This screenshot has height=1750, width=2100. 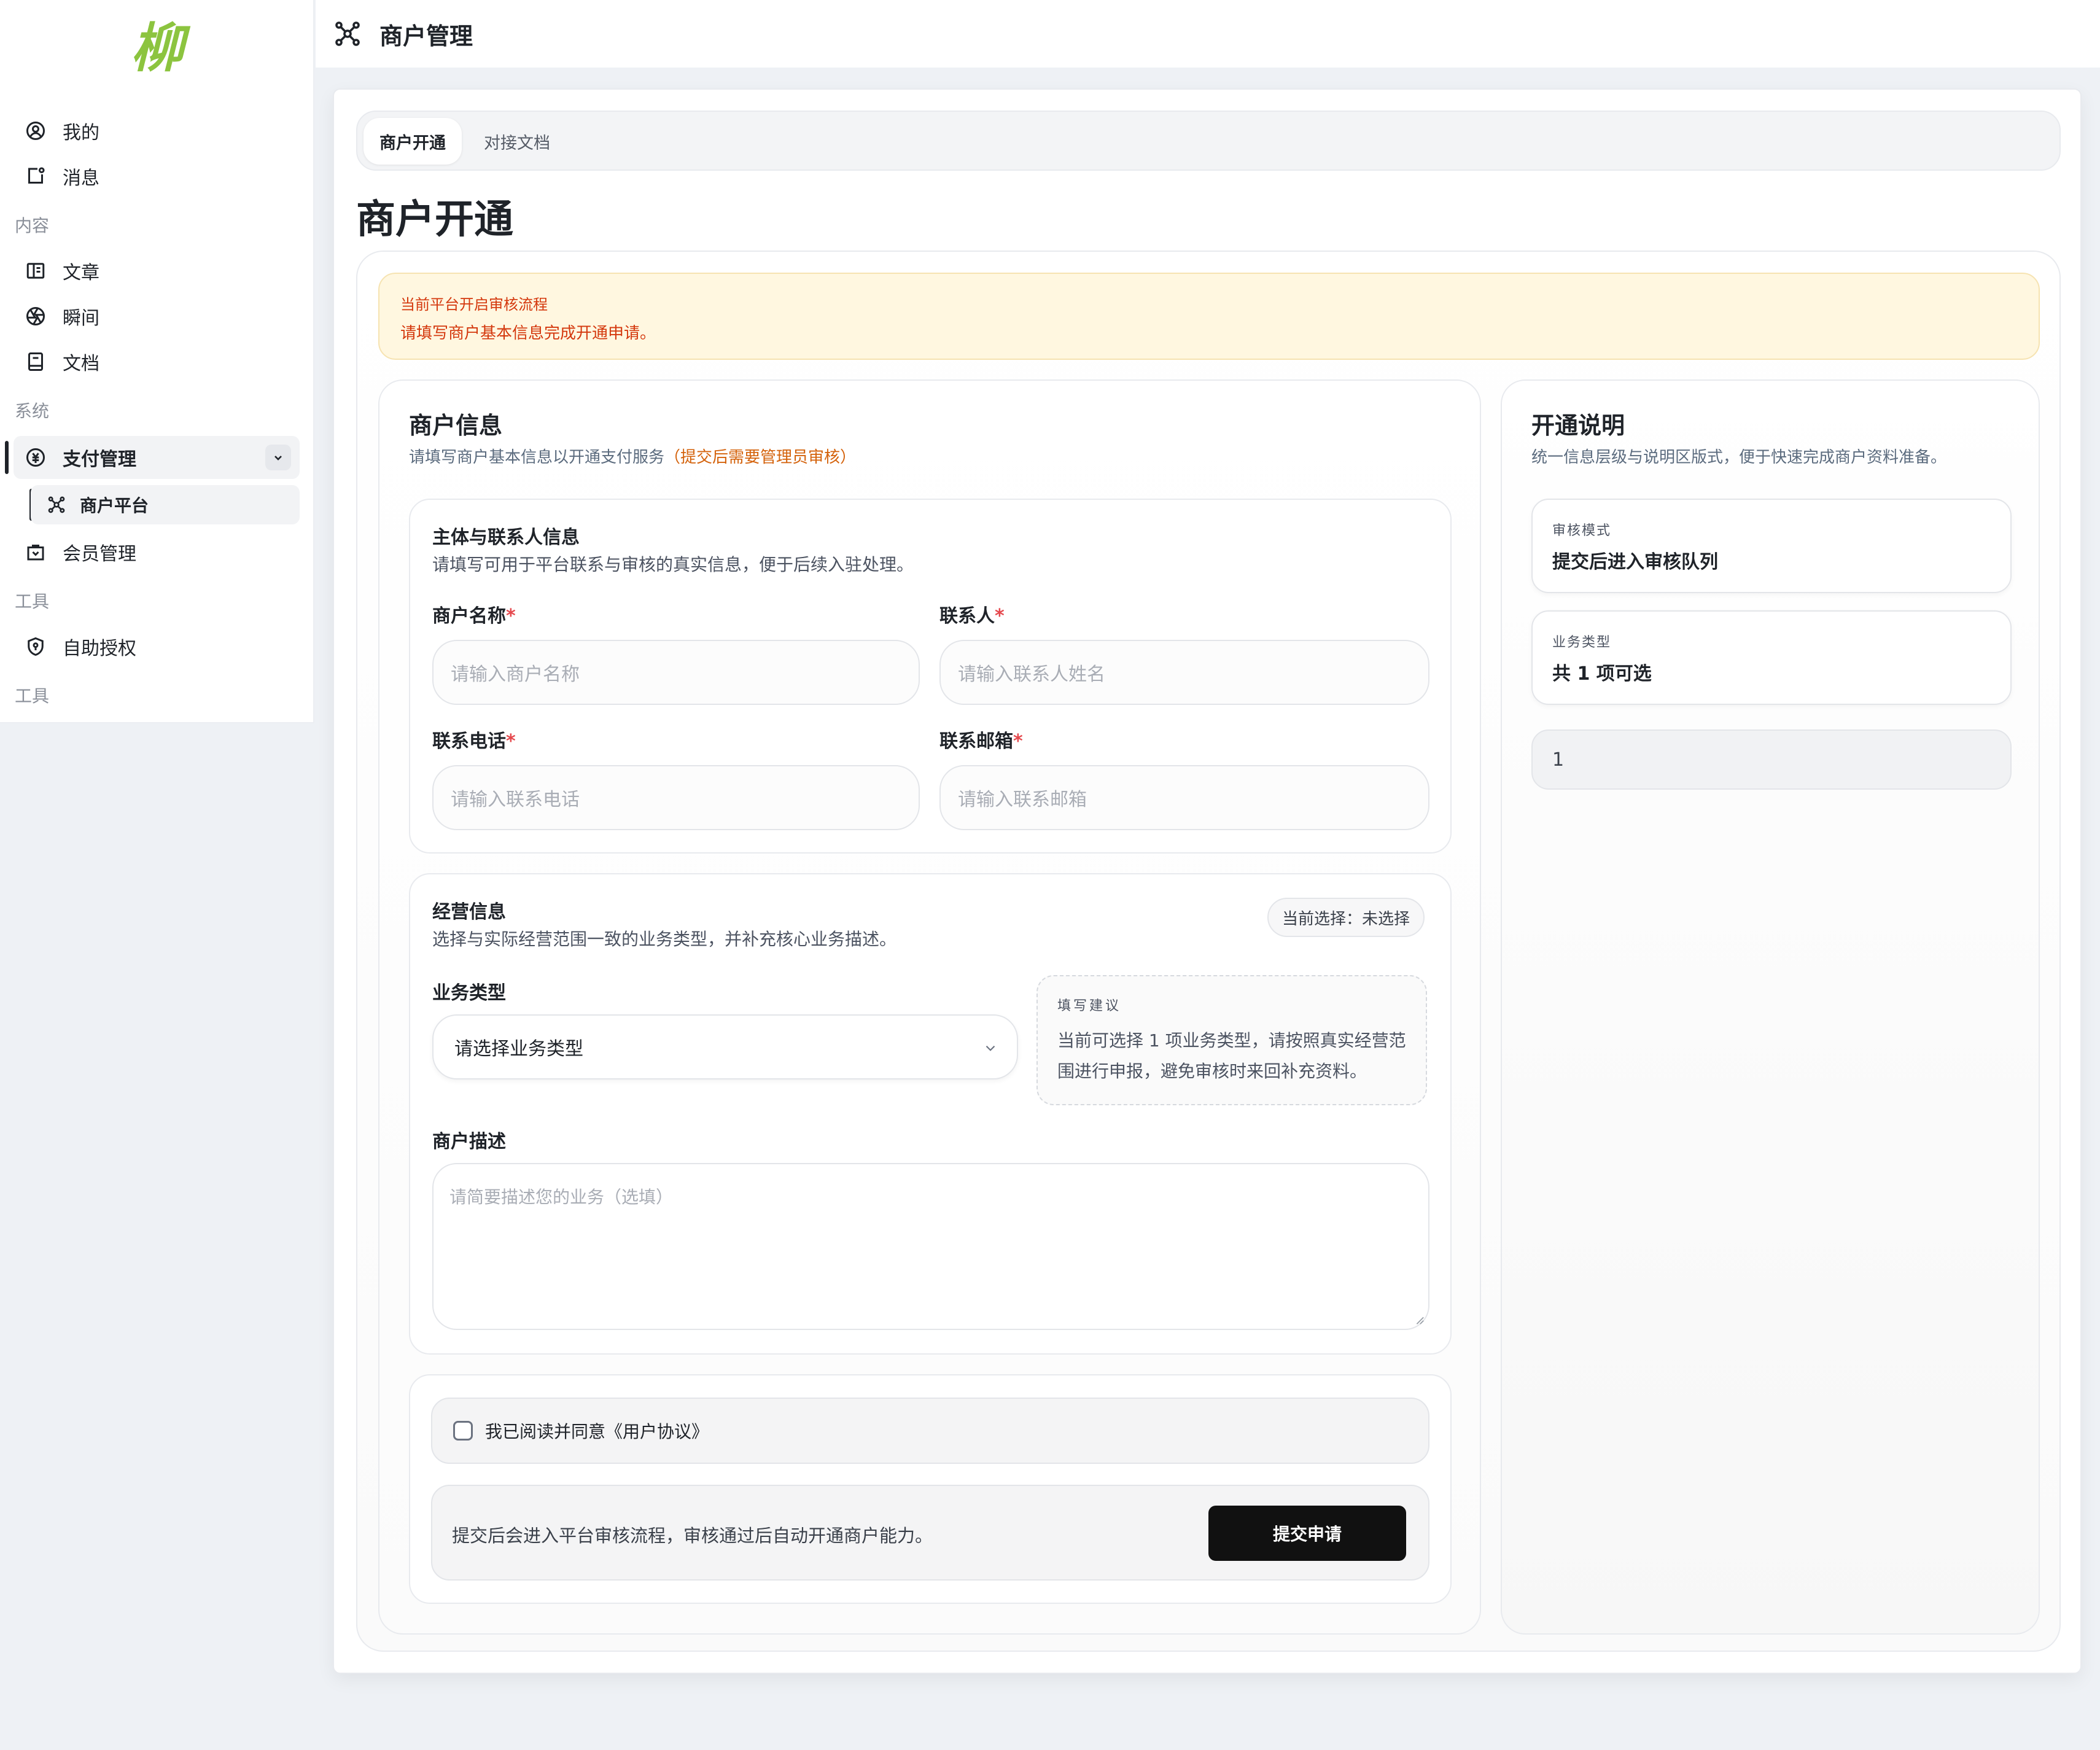 I want to click on contact-section-title: 主体与联系人信息, so click(x=506, y=537).